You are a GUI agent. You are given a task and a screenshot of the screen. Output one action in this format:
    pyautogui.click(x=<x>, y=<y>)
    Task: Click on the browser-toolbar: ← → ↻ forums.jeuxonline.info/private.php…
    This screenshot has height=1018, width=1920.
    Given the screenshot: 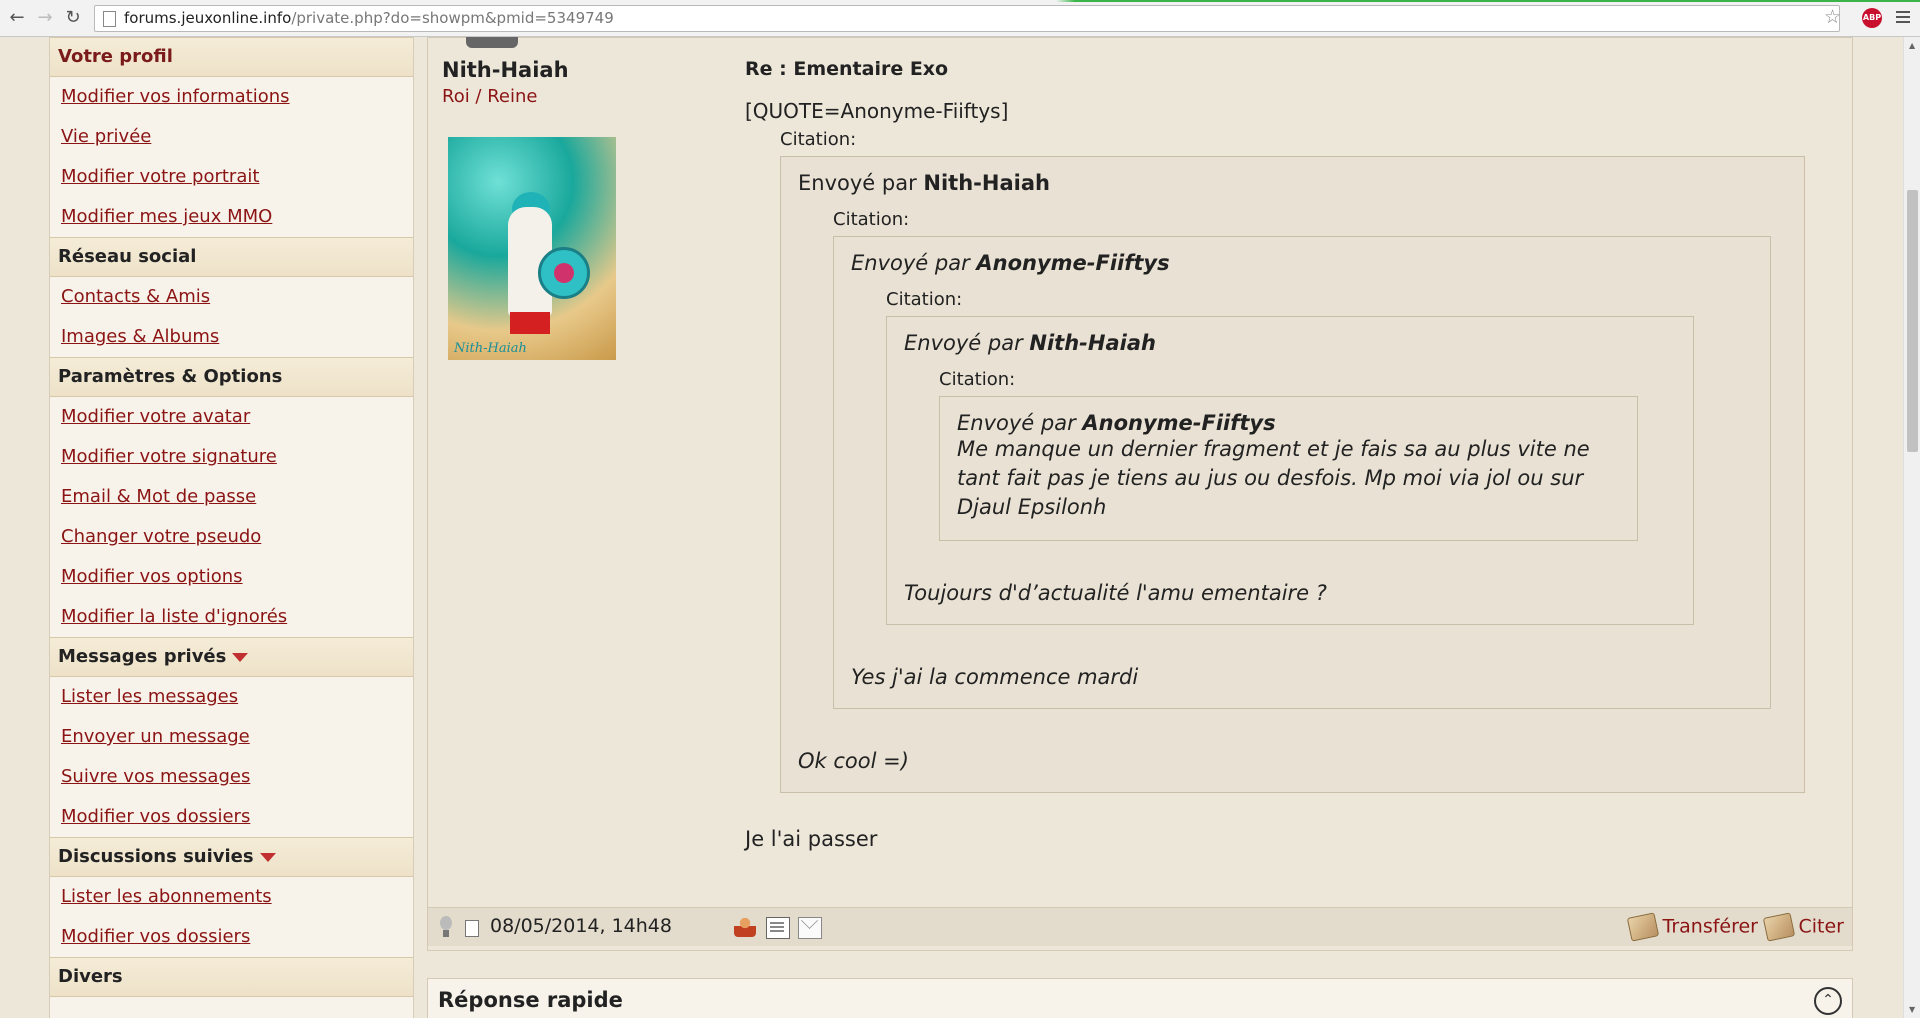 What is the action you would take?
    pyautogui.click(x=960, y=18)
    